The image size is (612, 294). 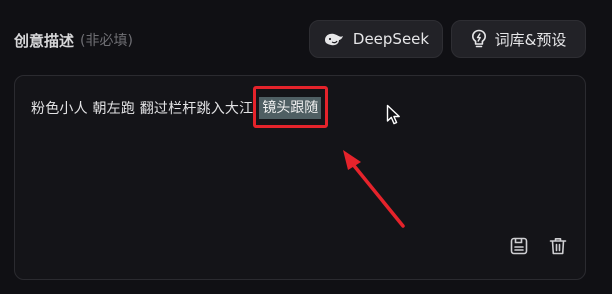 I want to click on description-plain-text: 粉色小人 朝左跑 翻过栏杆跳入大江, so click(x=142, y=109).